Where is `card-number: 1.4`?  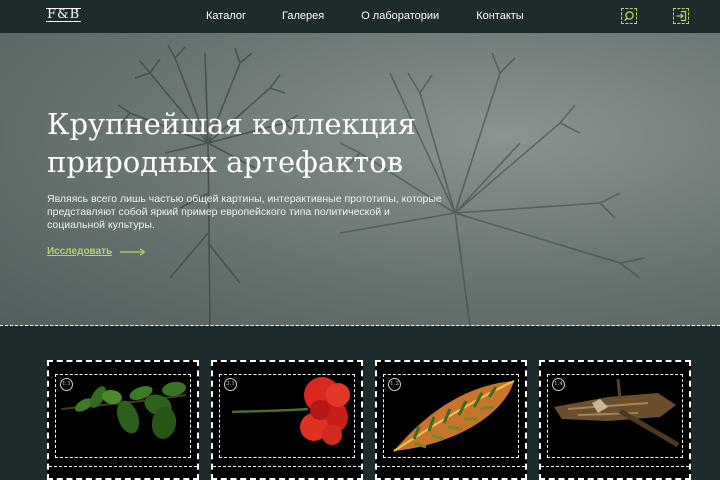
card-number: 1.4 is located at coordinates (558, 384).